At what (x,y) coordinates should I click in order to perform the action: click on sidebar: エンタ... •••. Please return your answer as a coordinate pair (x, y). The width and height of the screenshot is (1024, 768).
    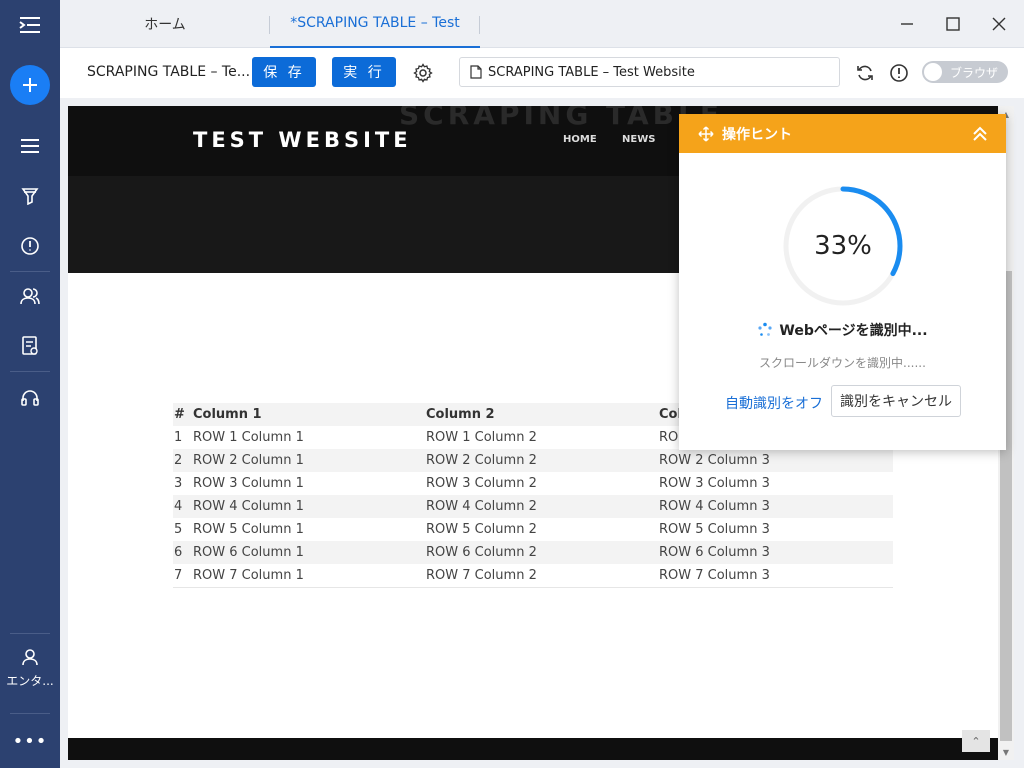
    Looking at the image, I should click on (30, 384).